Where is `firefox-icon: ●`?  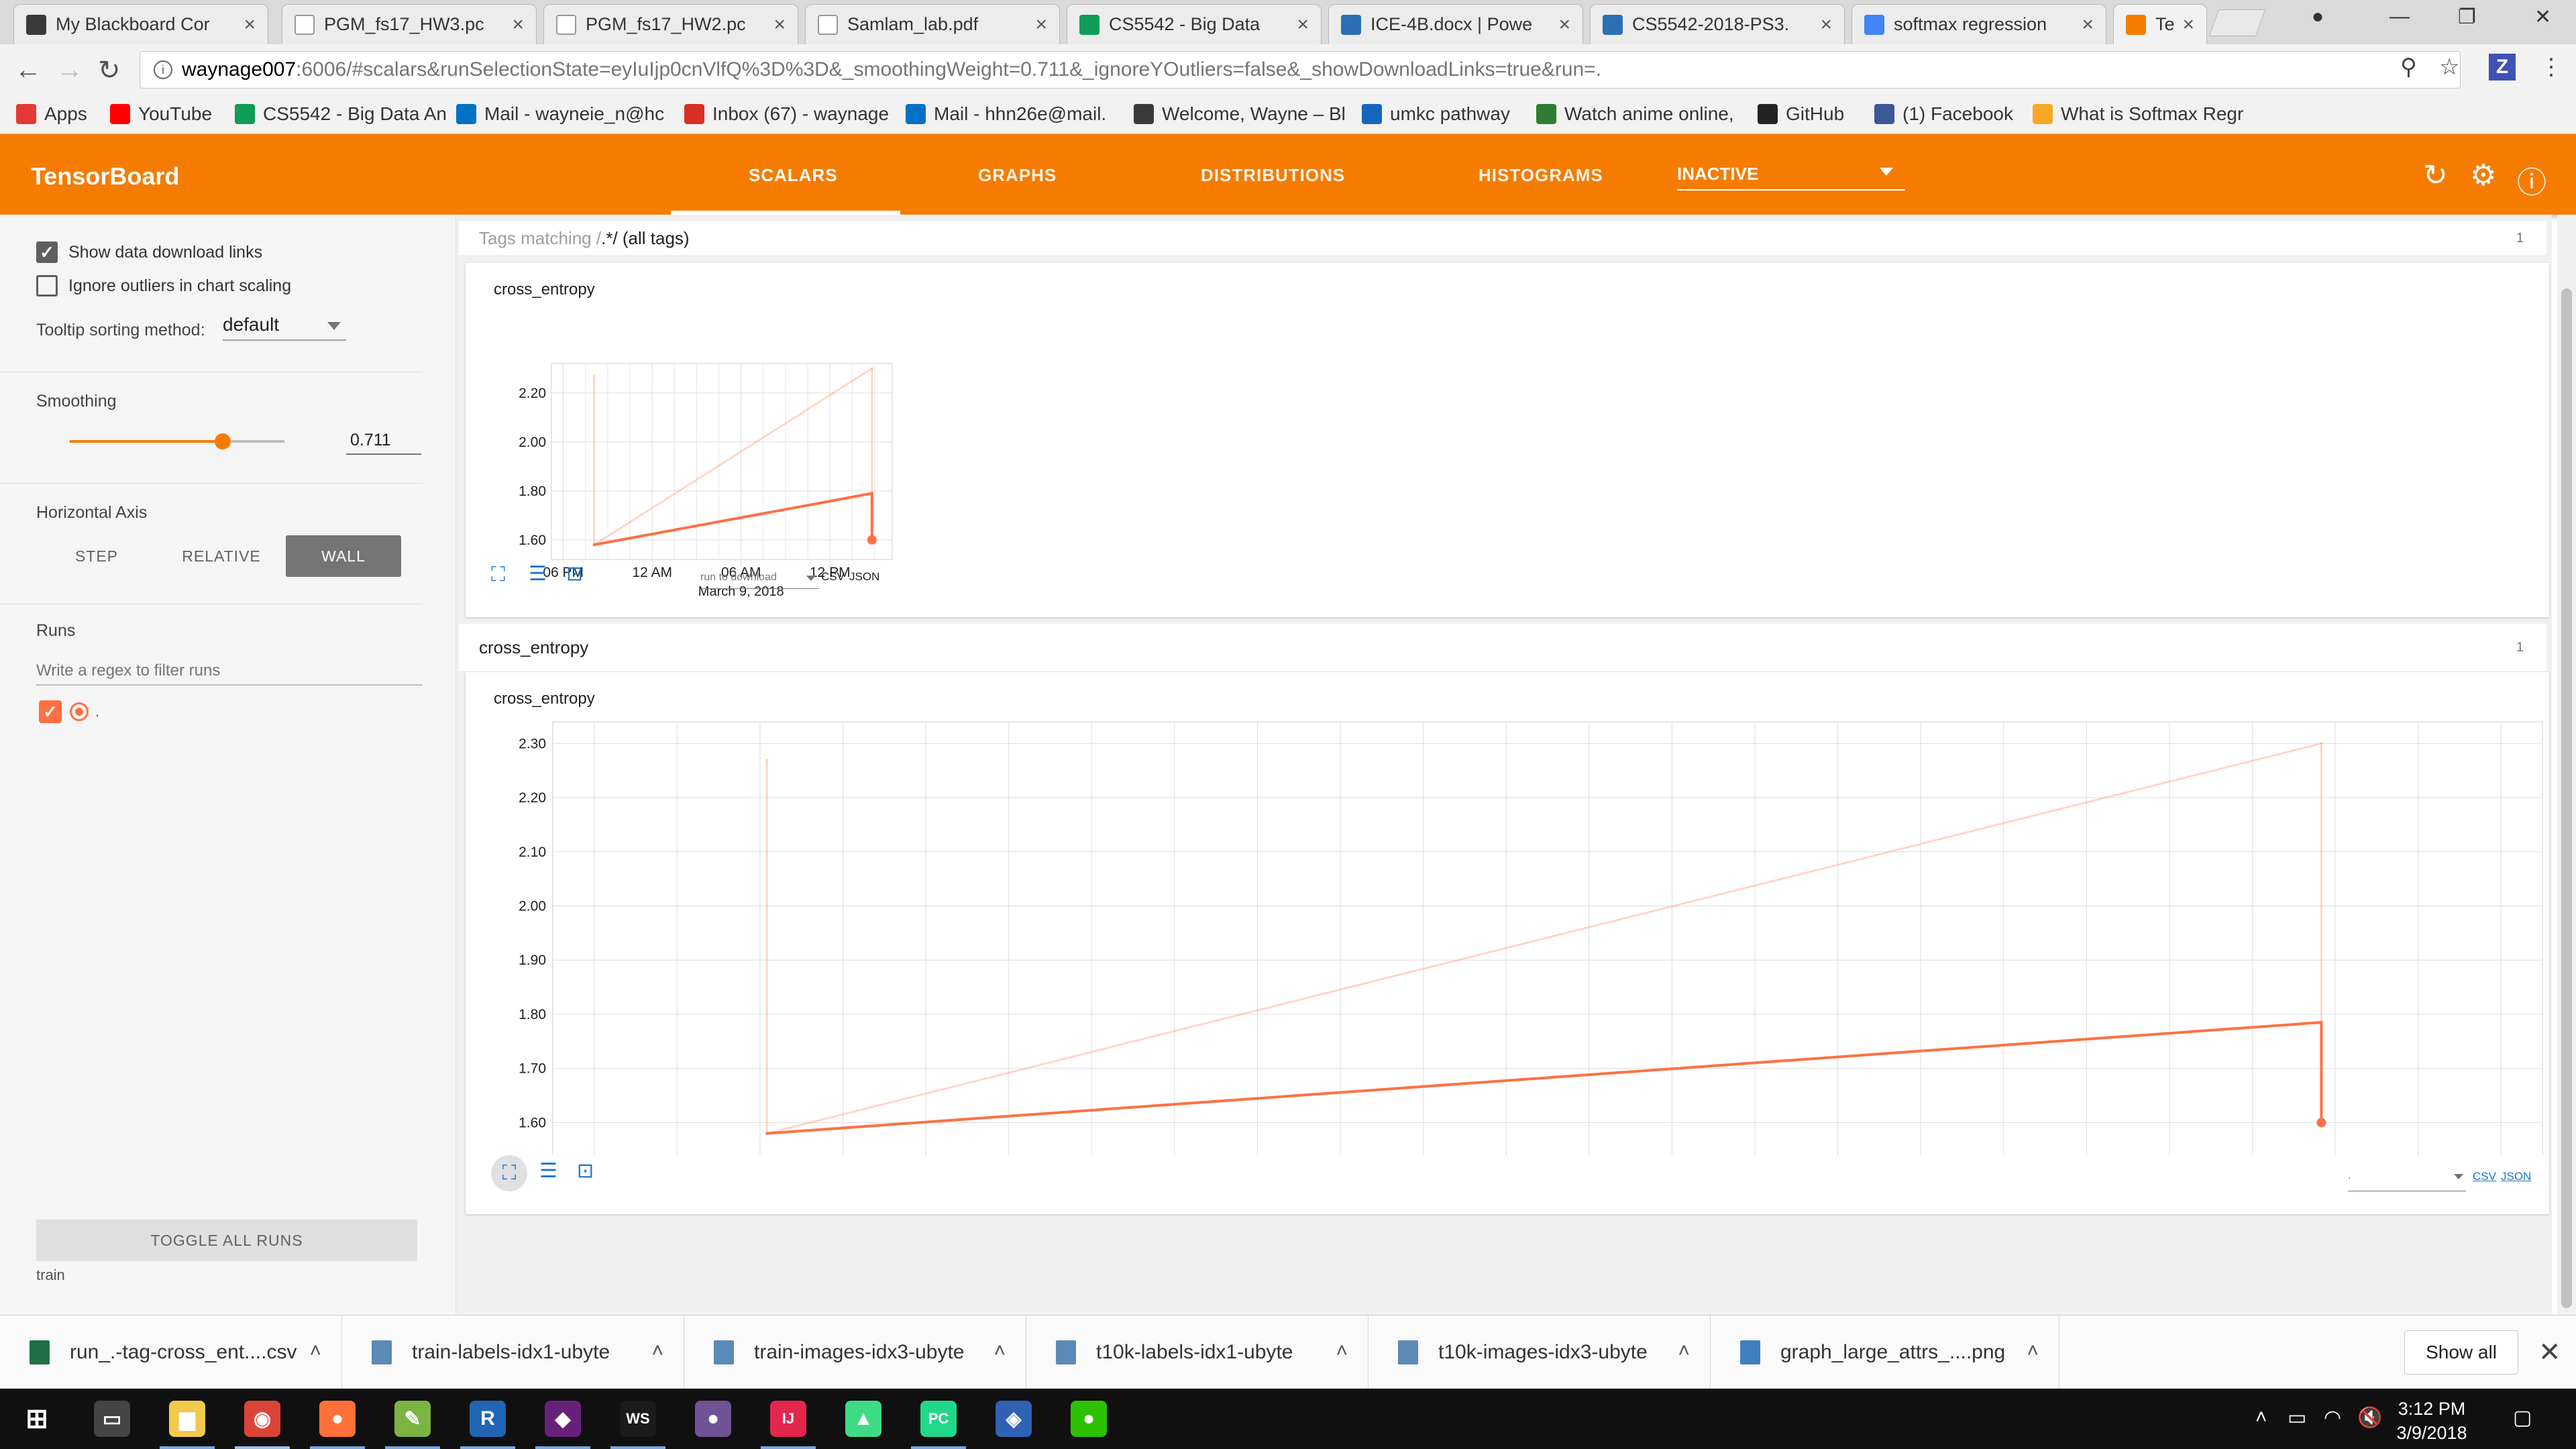 firefox-icon: ● is located at coordinates (337, 1419).